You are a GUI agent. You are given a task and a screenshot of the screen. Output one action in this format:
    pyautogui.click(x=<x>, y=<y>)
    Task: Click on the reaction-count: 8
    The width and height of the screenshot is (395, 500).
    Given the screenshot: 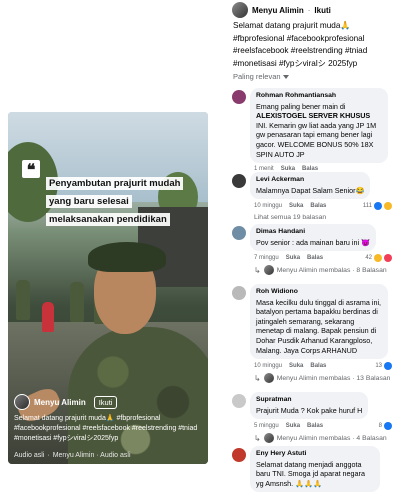 What is the action you would take?
    pyautogui.click(x=380, y=426)
    